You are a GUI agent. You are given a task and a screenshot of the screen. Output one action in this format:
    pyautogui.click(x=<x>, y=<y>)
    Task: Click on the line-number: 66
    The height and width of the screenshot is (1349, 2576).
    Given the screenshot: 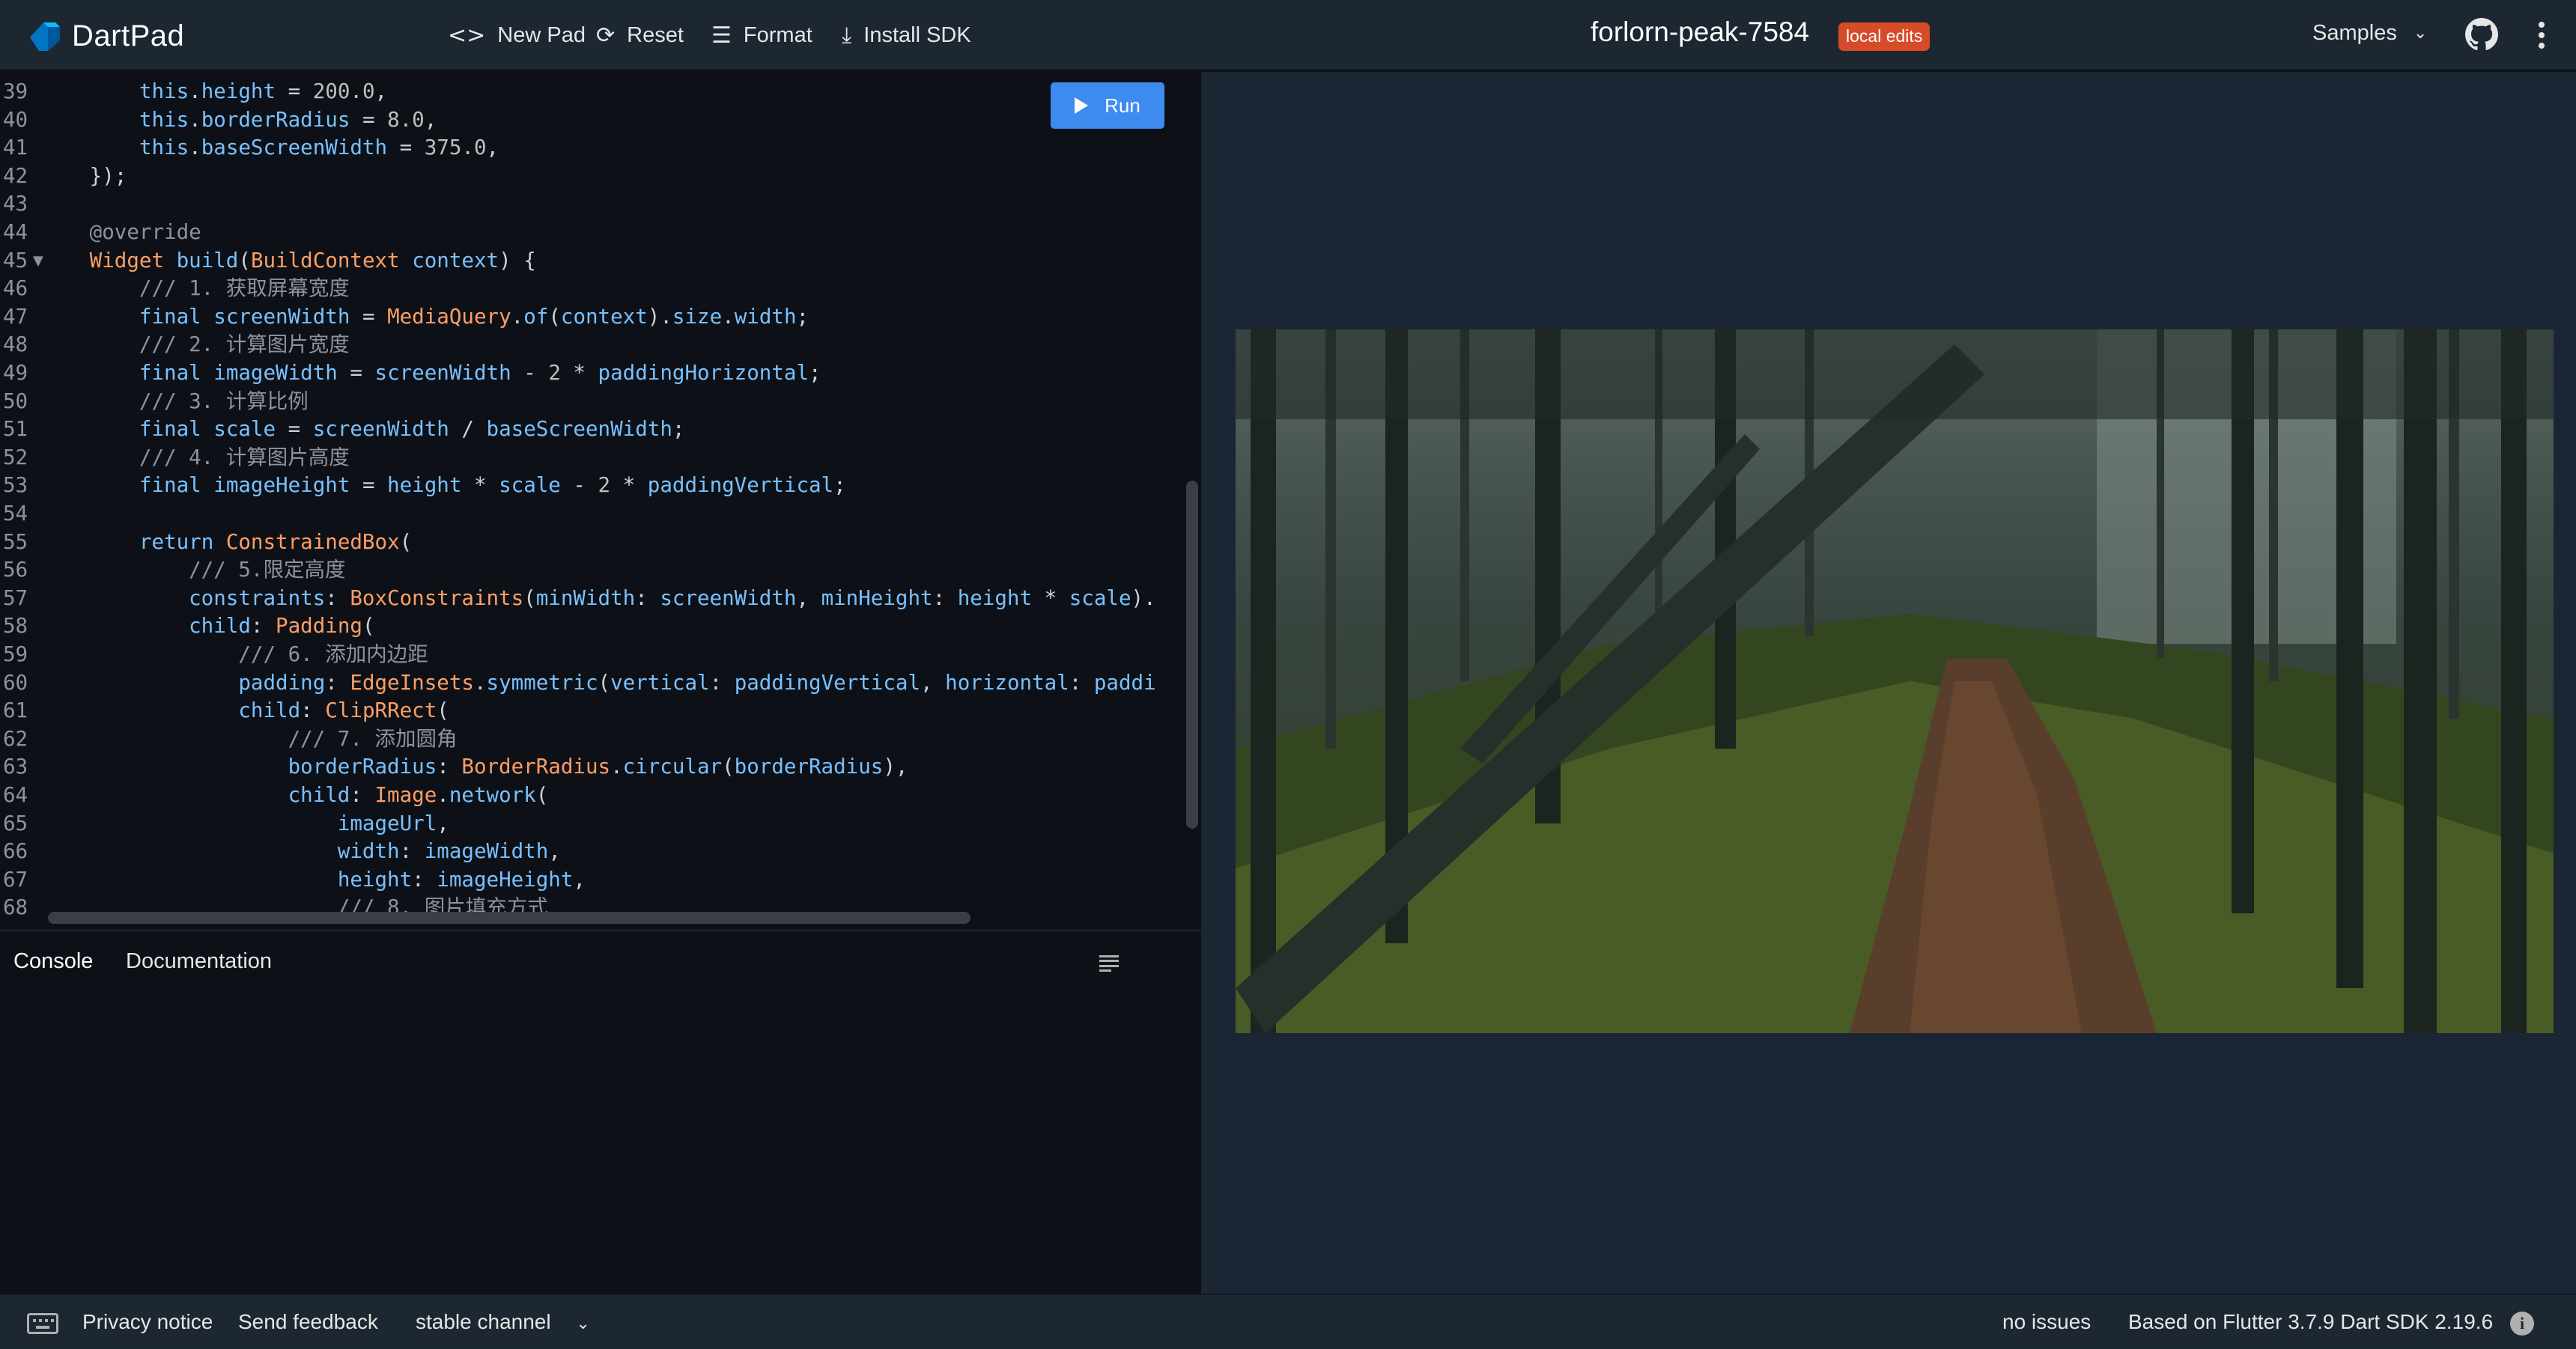 What is the action you would take?
    pyautogui.click(x=15, y=851)
    